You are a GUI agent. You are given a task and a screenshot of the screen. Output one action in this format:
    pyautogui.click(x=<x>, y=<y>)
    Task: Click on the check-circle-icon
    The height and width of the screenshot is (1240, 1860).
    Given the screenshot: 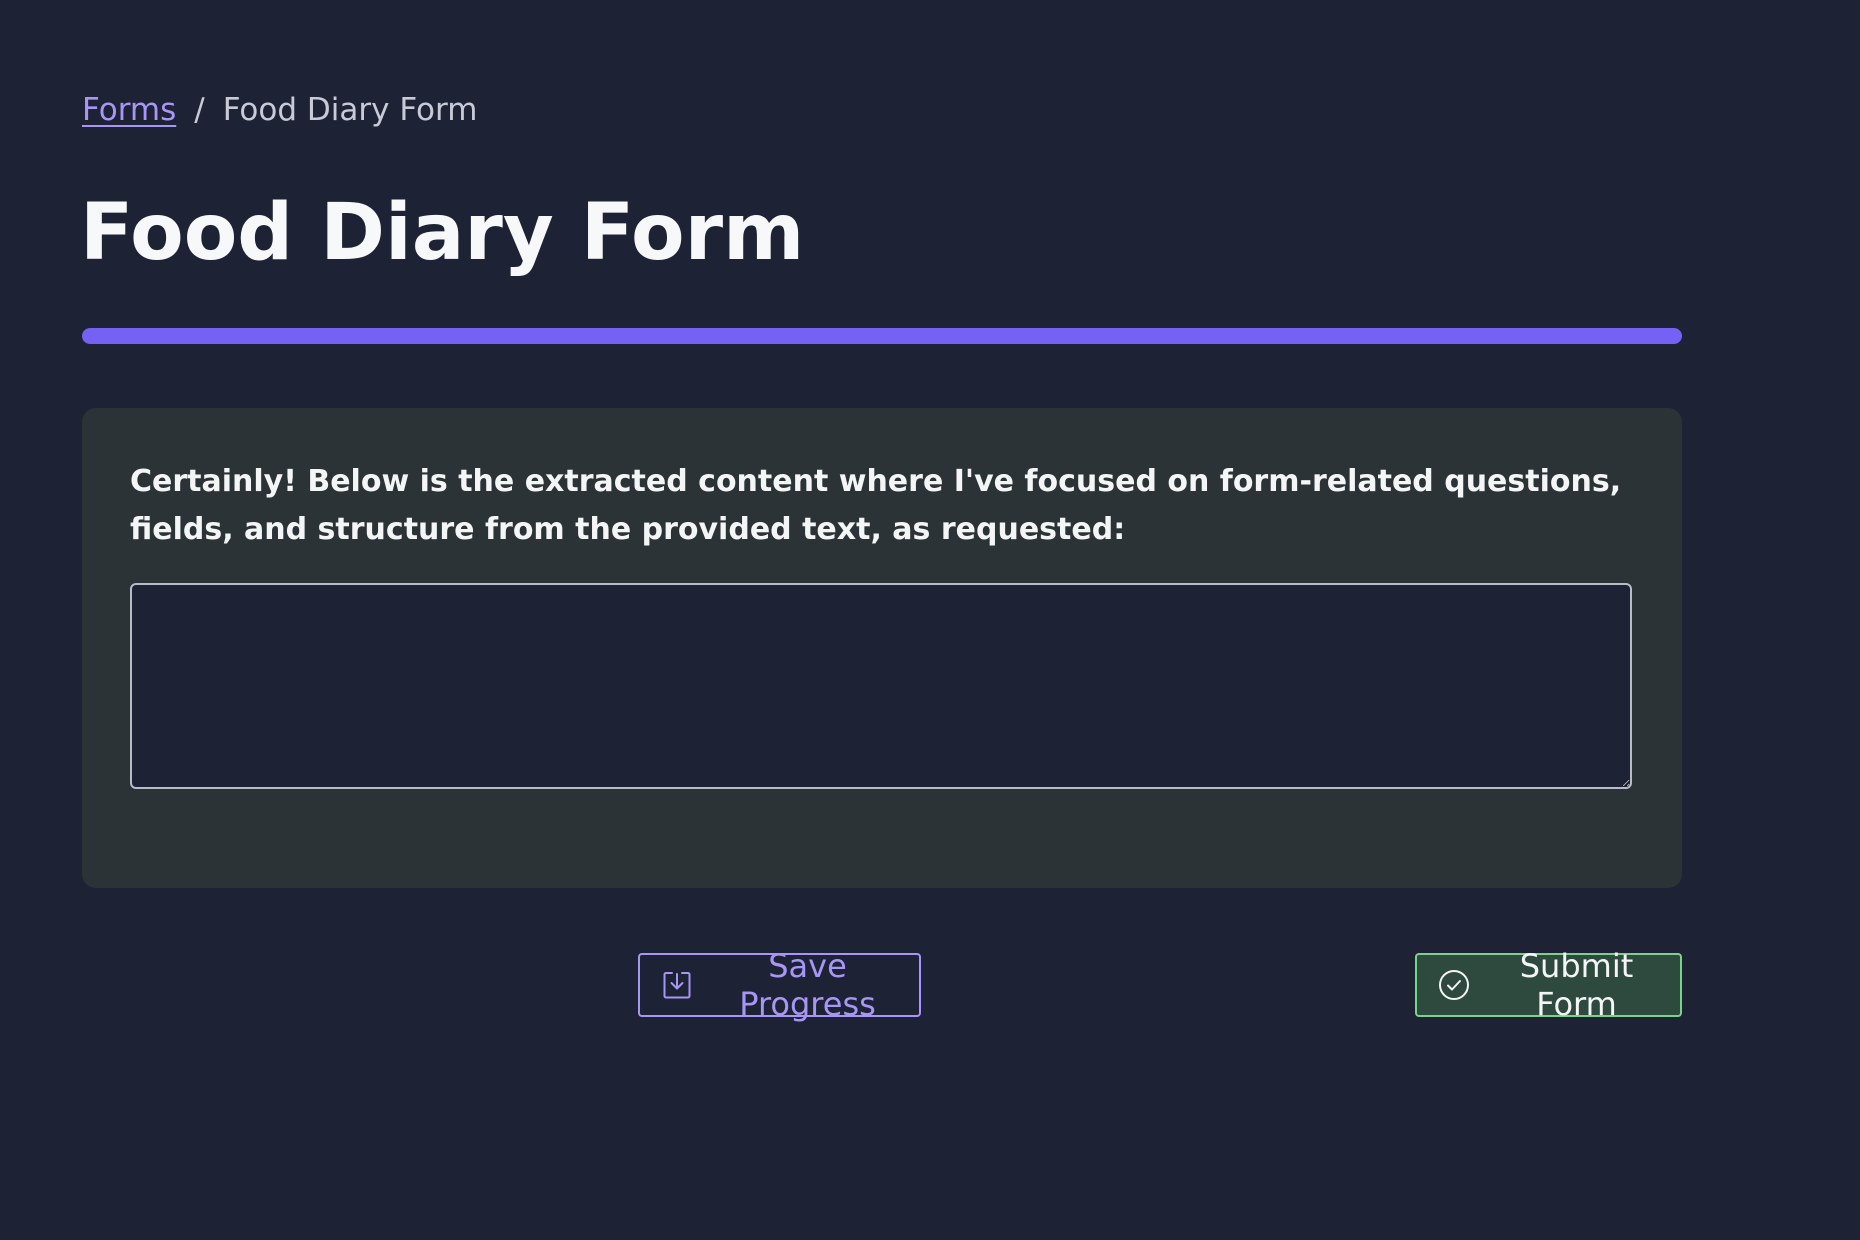 What is the action you would take?
    pyautogui.click(x=1454, y=985)
    